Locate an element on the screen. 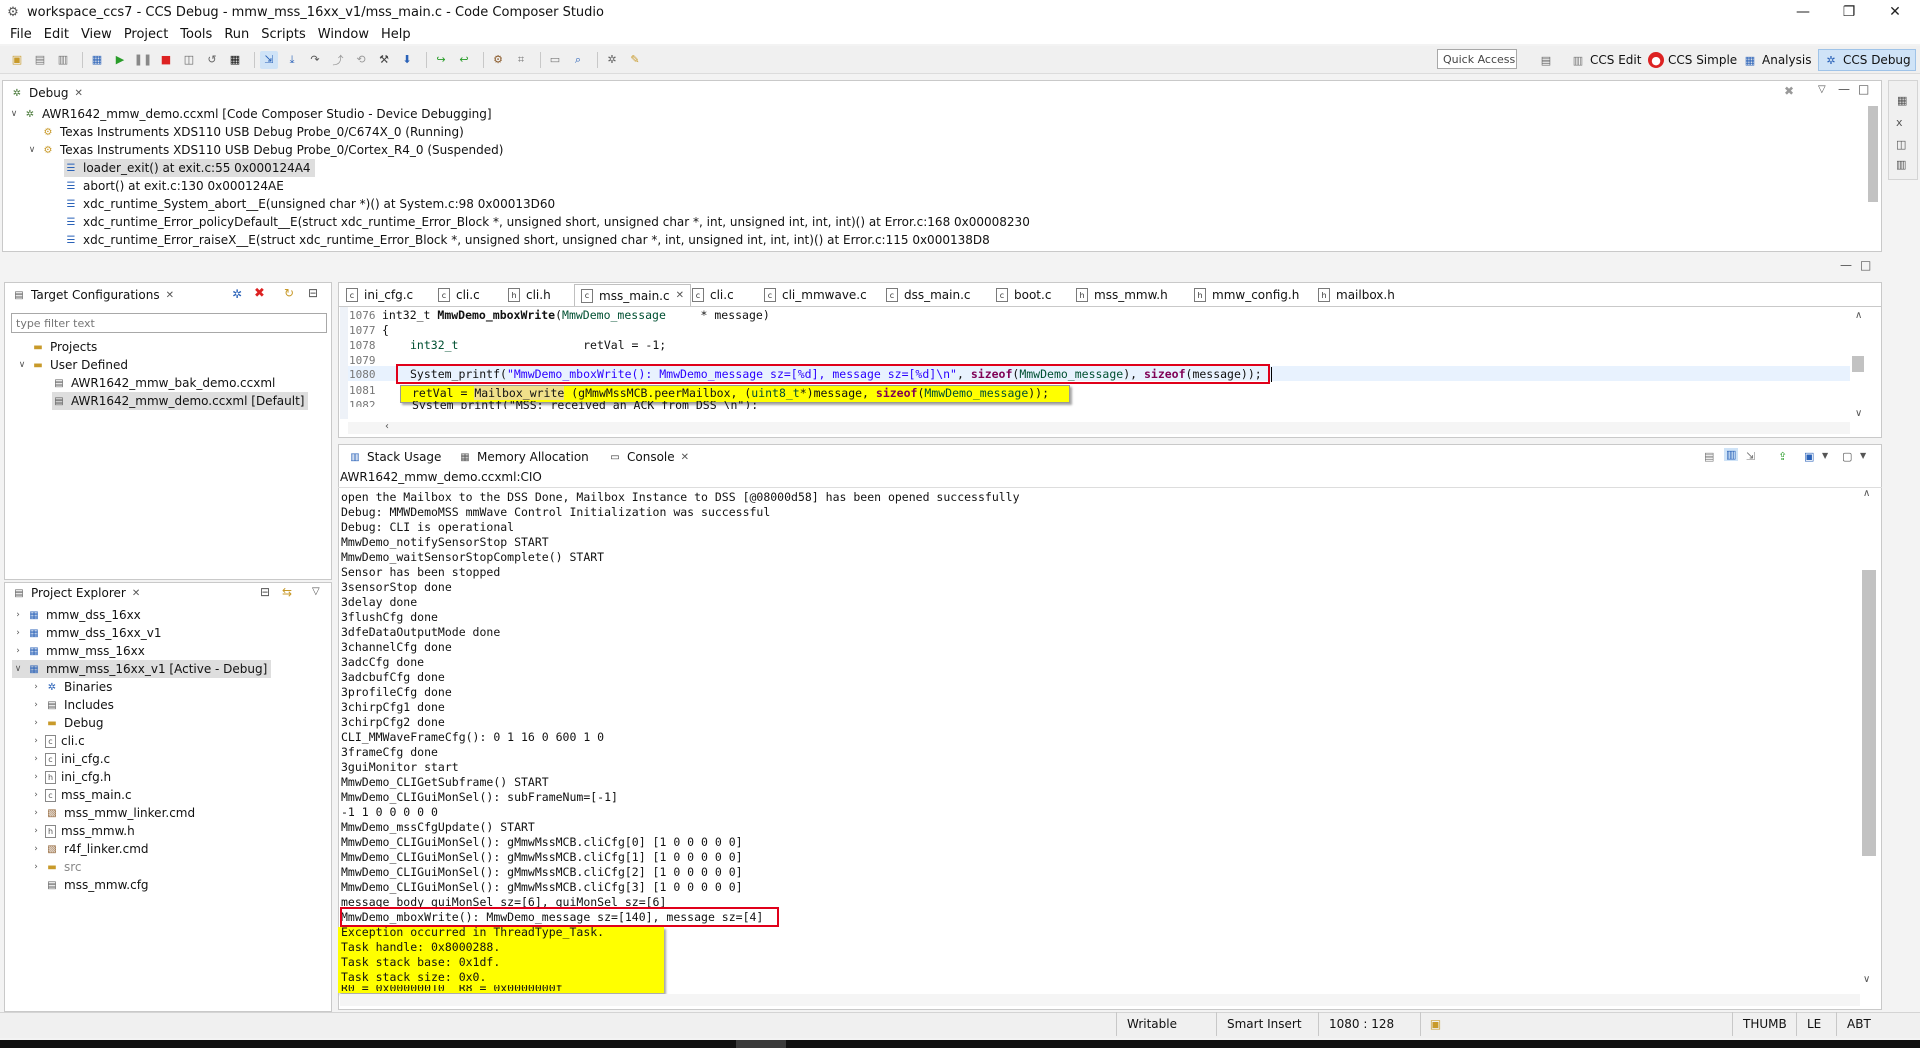 The width and height of the screenshot is (1920, 1048). connect-icon: ▦ is located at coordinates (97, 60).